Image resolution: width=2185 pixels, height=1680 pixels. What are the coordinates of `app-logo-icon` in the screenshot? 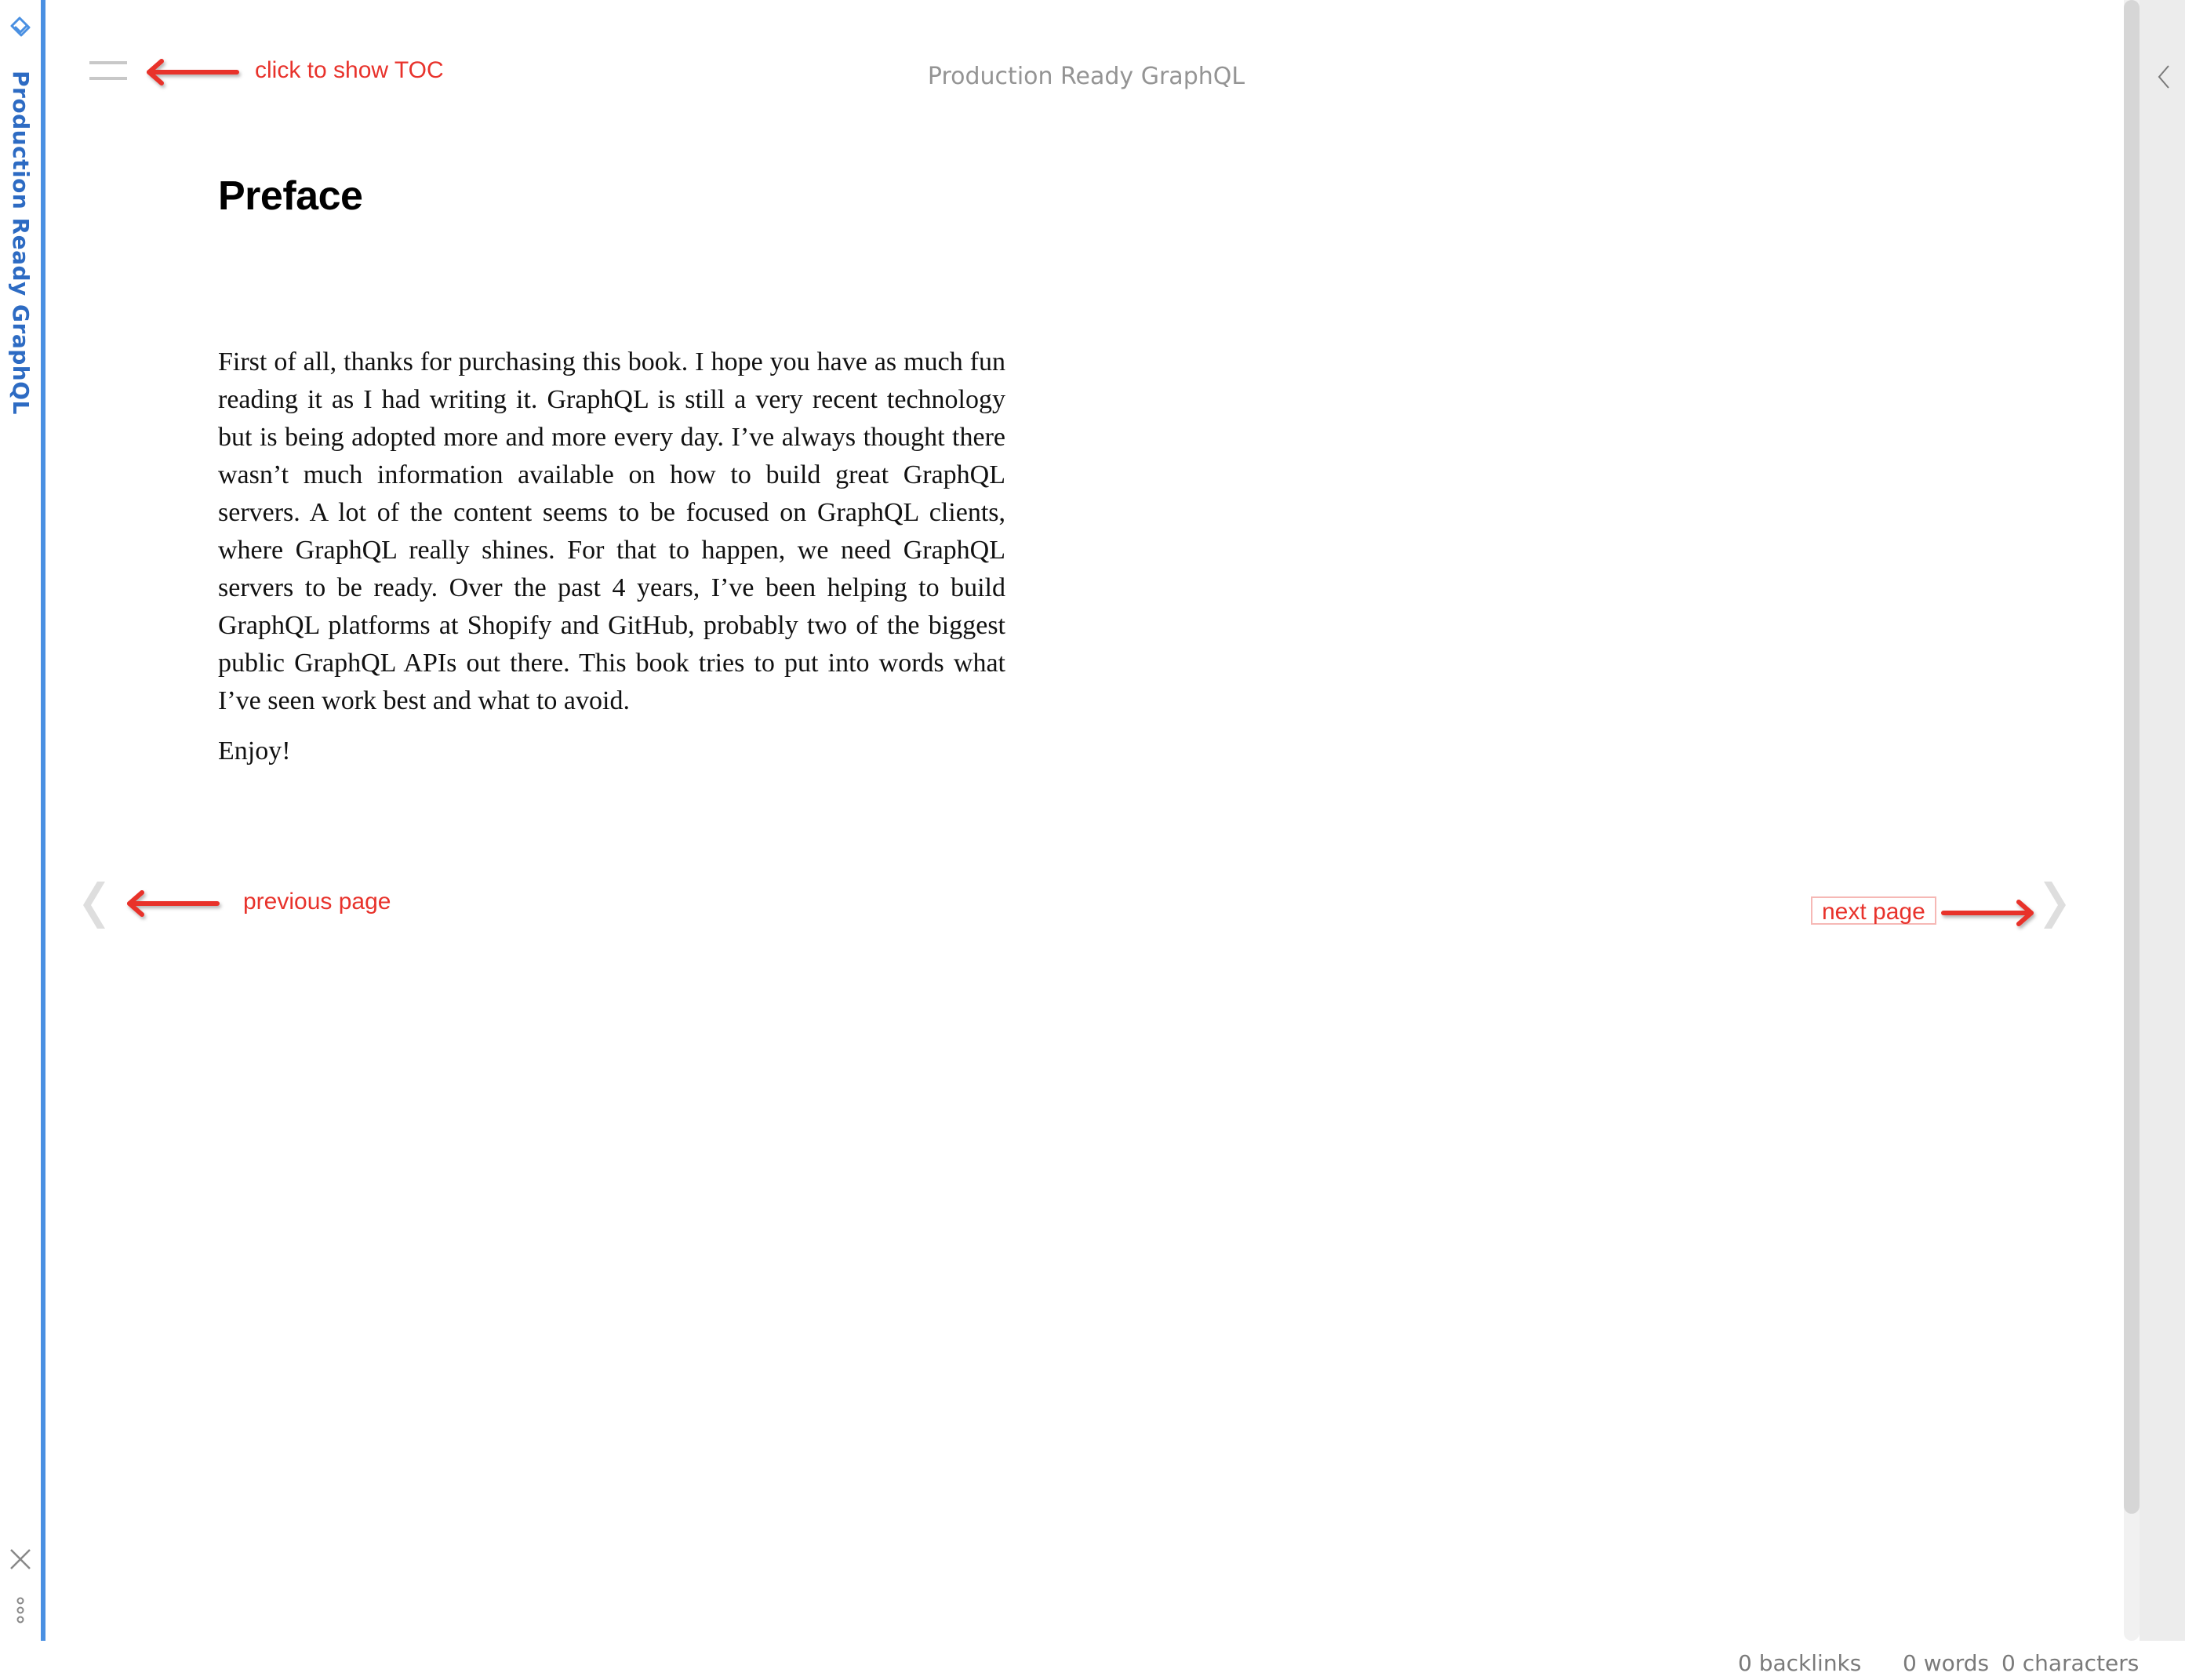 It's located at (21, 28).